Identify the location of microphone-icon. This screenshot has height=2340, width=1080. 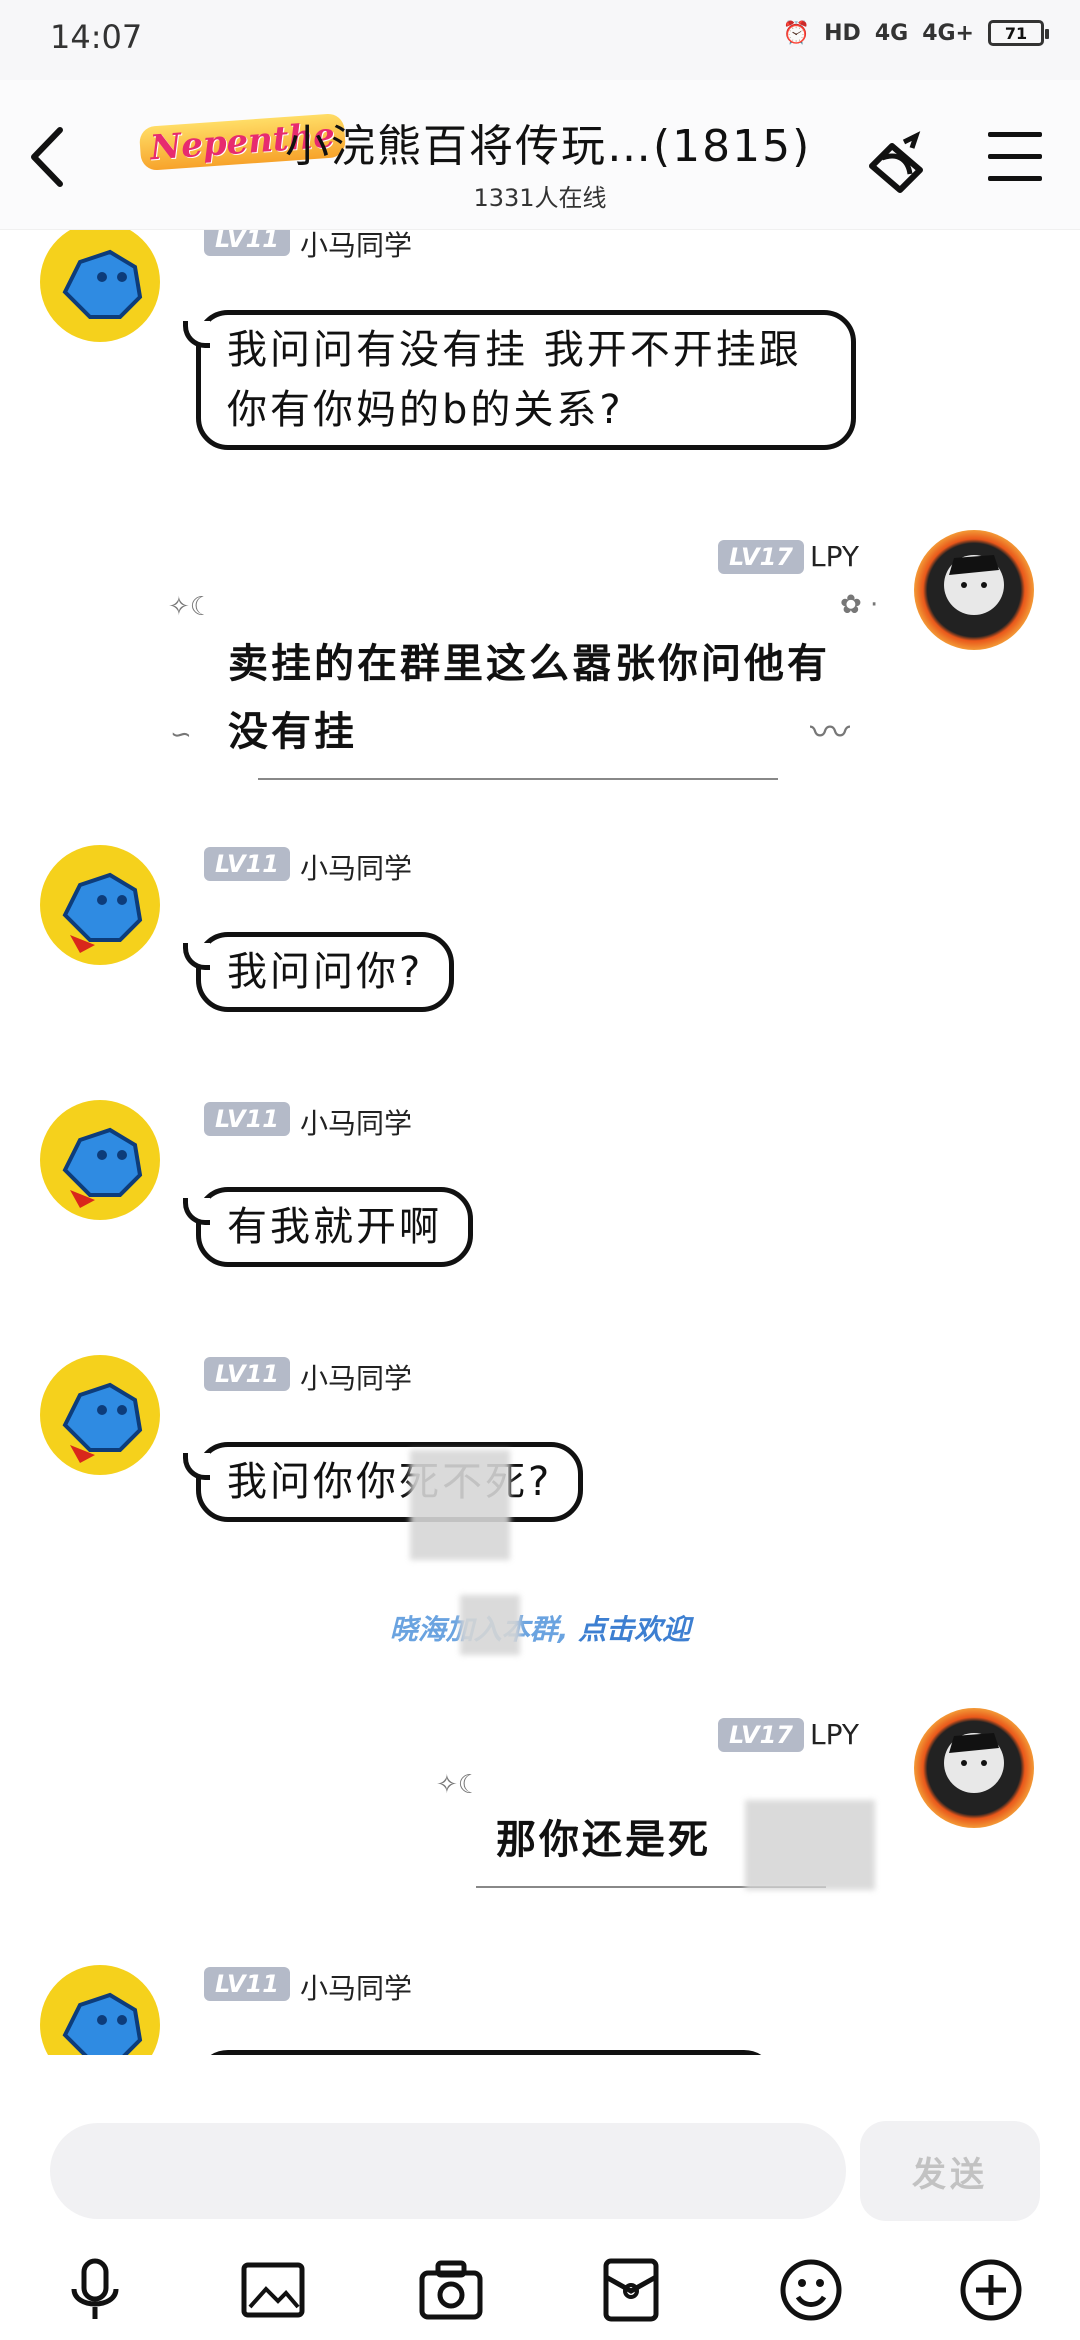
(95, 2290).